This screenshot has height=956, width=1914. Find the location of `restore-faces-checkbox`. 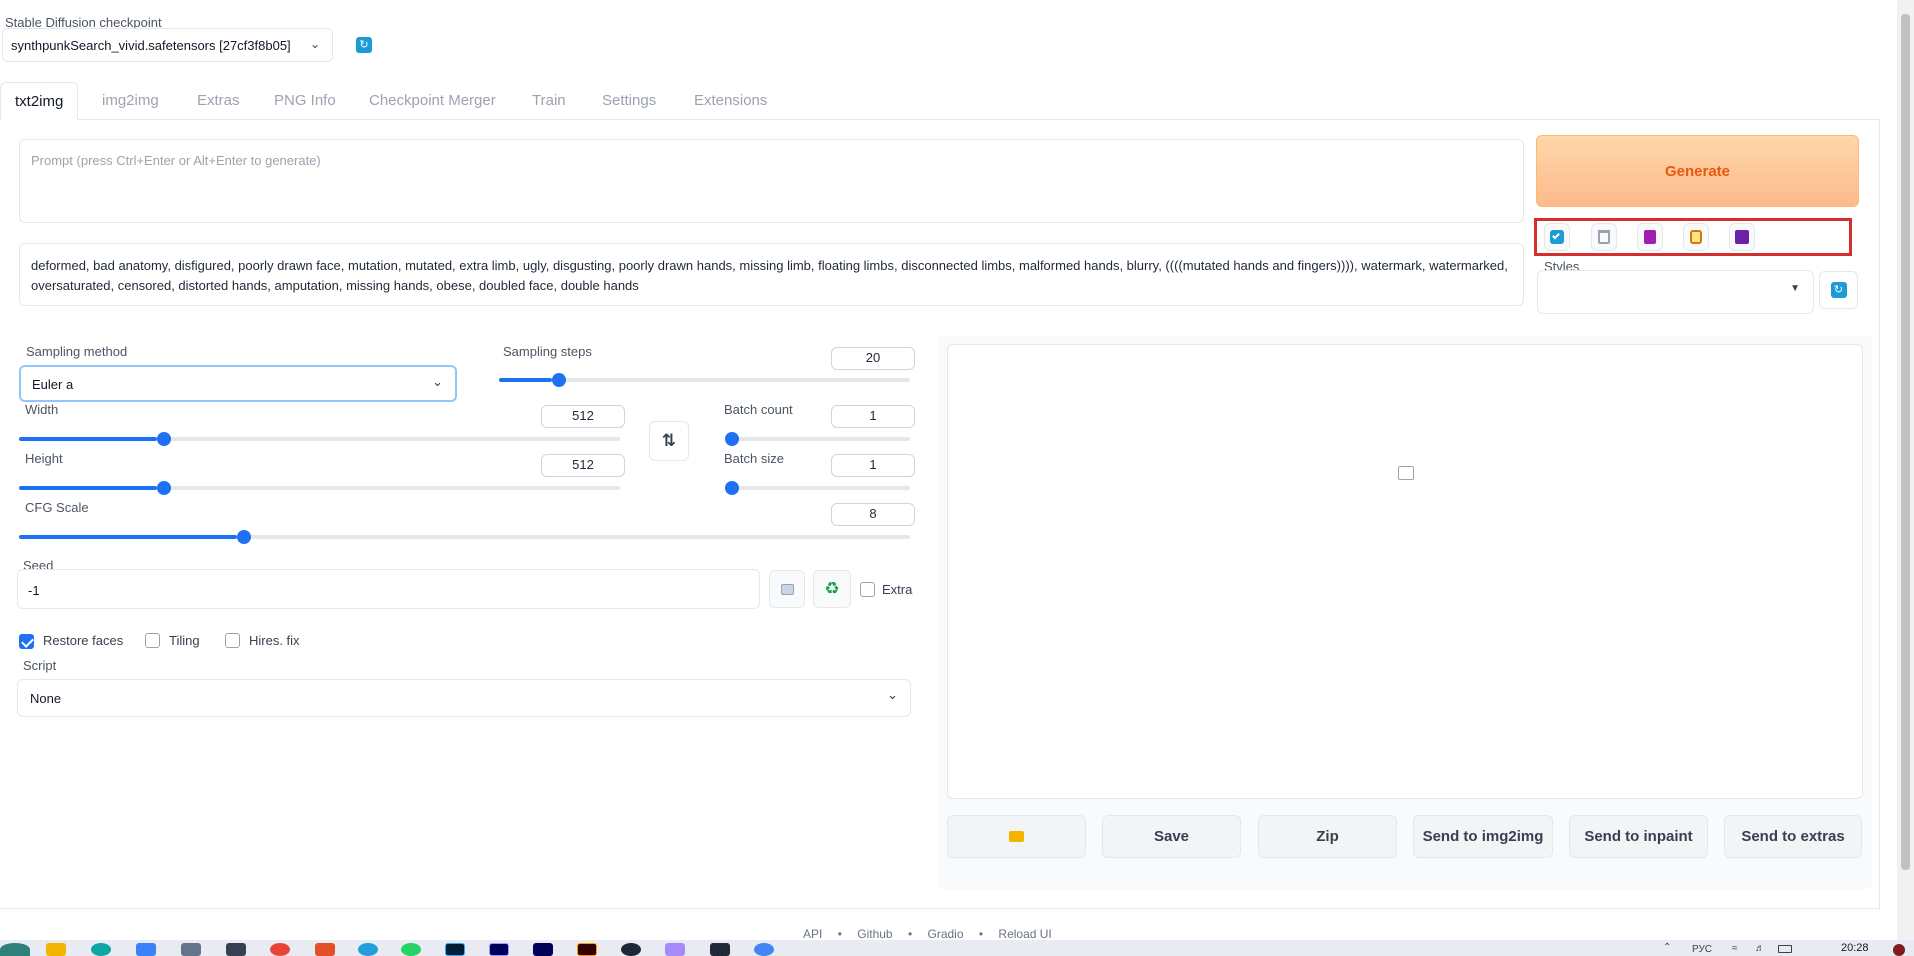

restore-faces-checkbox is located at coordinates (26, 642).